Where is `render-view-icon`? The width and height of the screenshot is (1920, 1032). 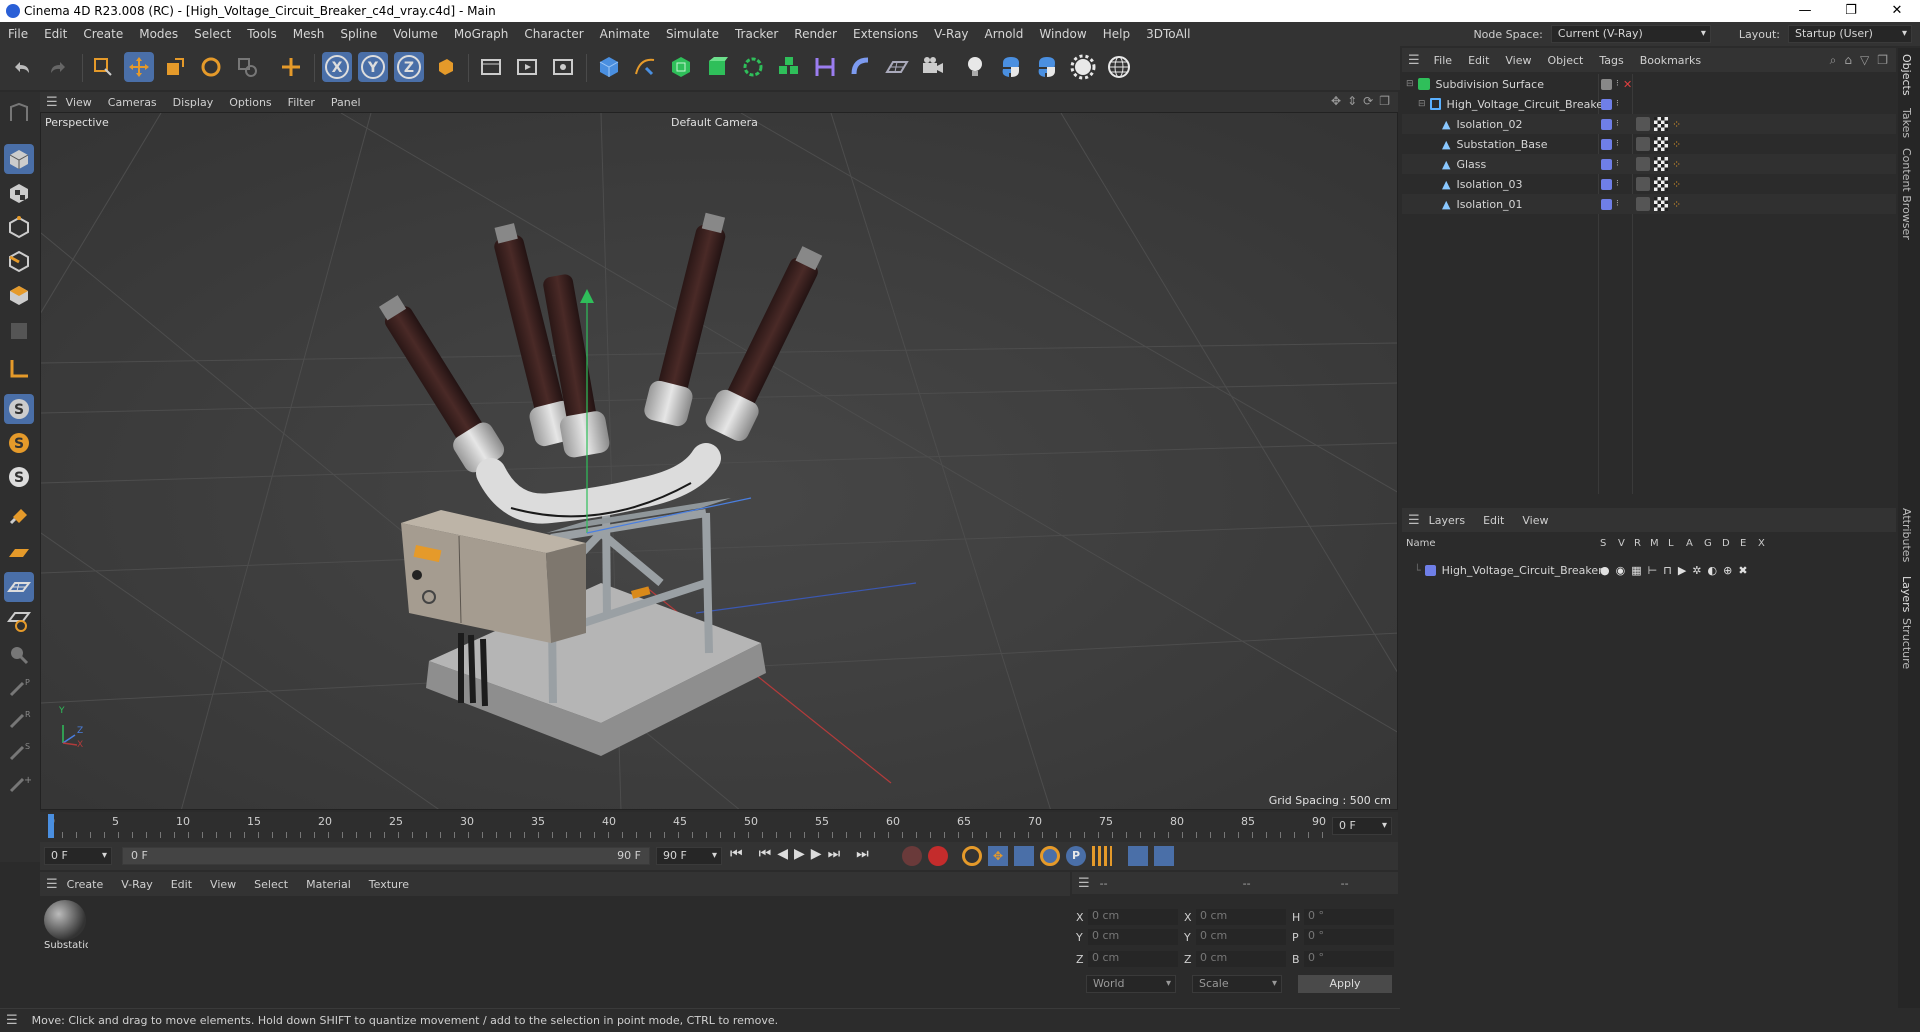 render-view-icon is located at coordinates (491, 67).